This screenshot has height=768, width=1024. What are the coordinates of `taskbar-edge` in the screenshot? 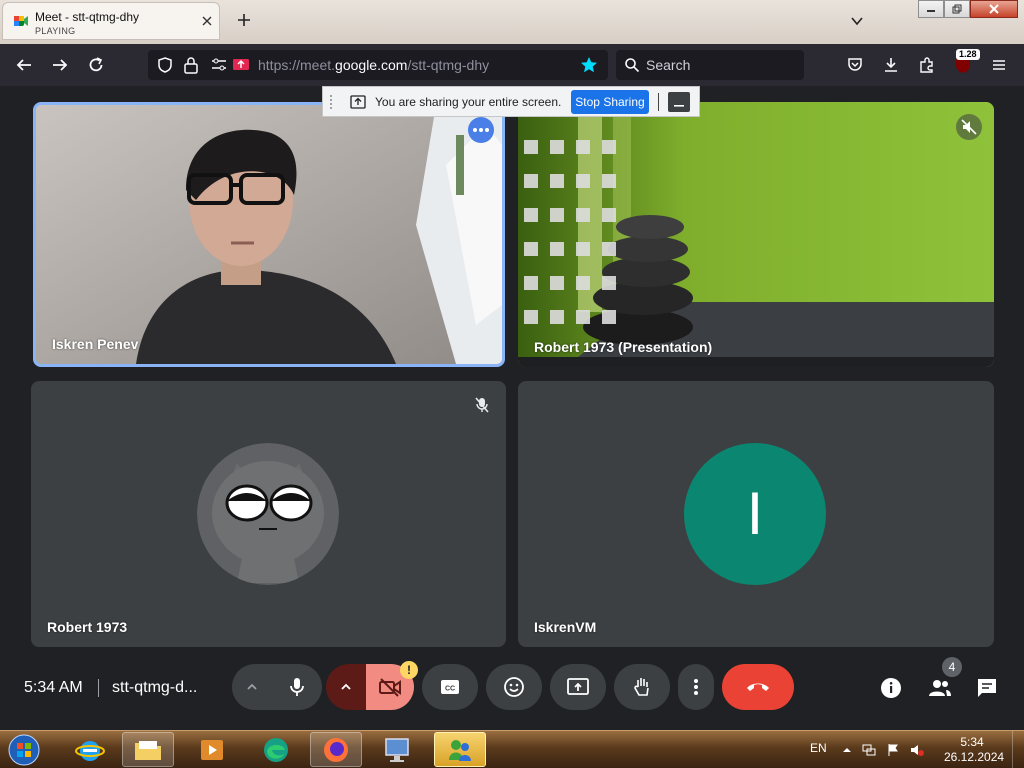 It's located at (276, 749).